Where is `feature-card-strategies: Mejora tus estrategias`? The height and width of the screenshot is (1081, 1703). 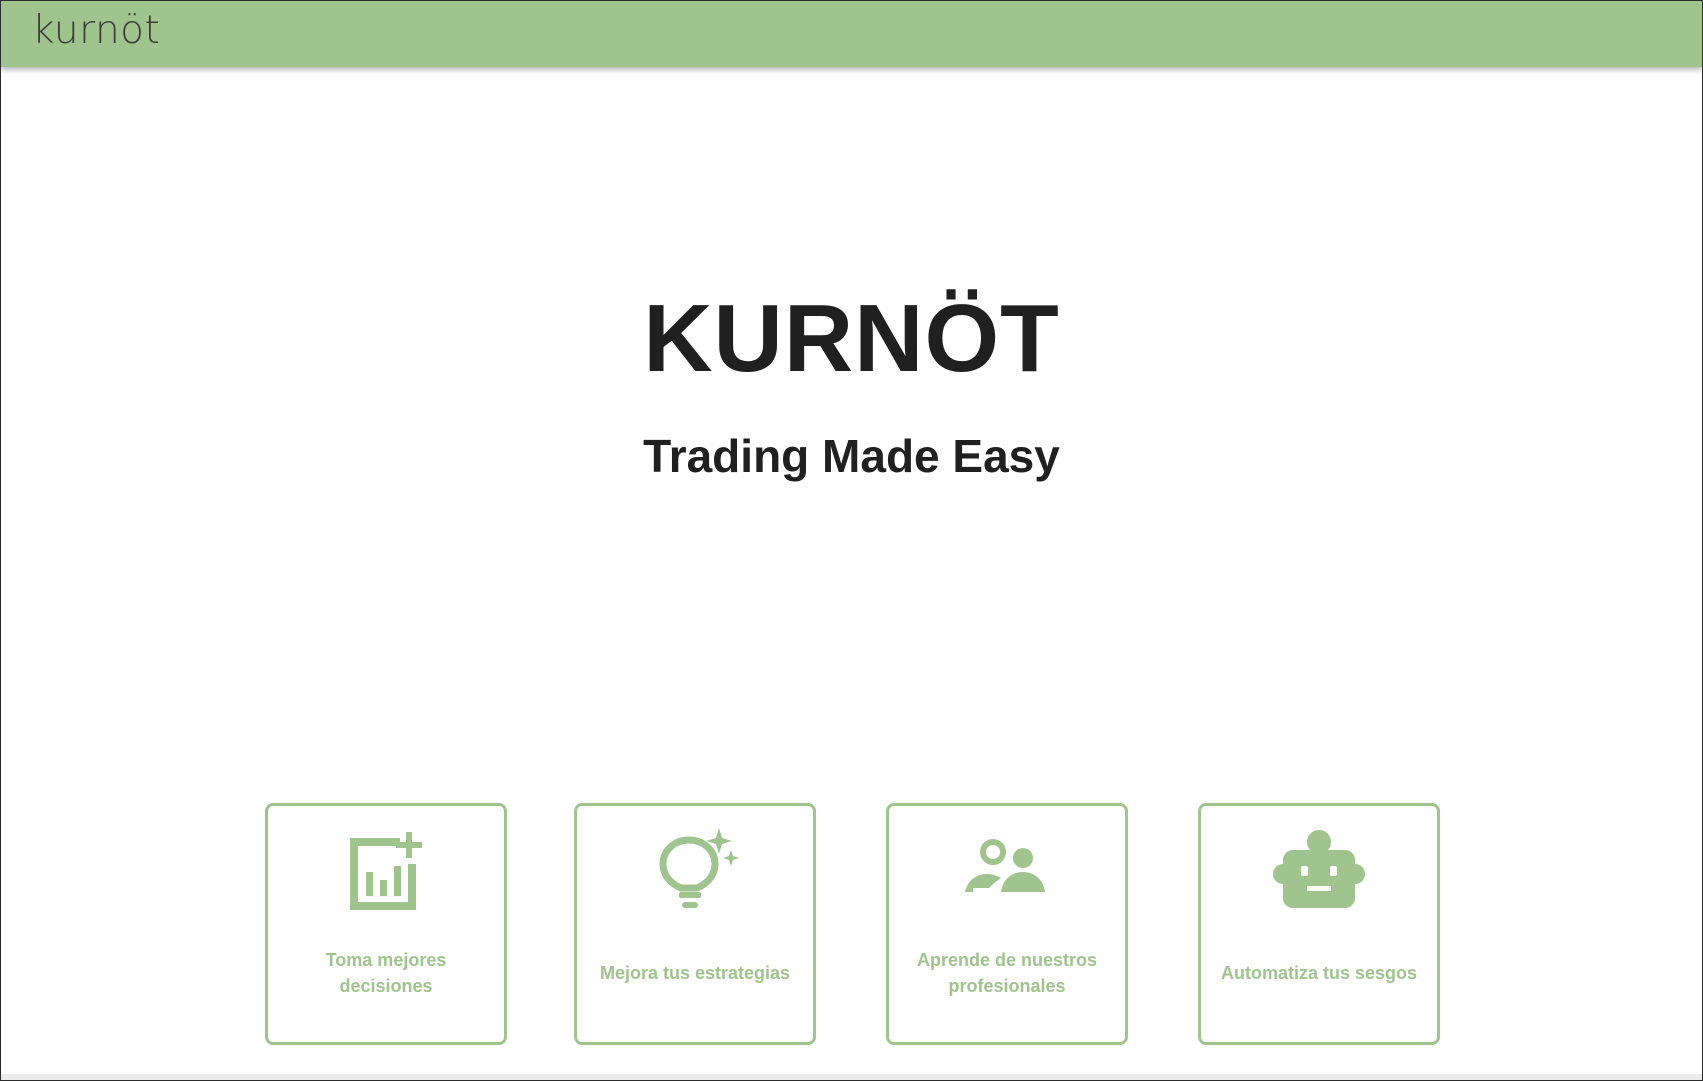
feature-card-strategies: Mejora tus estrategias is located at coordinates (695, 924).